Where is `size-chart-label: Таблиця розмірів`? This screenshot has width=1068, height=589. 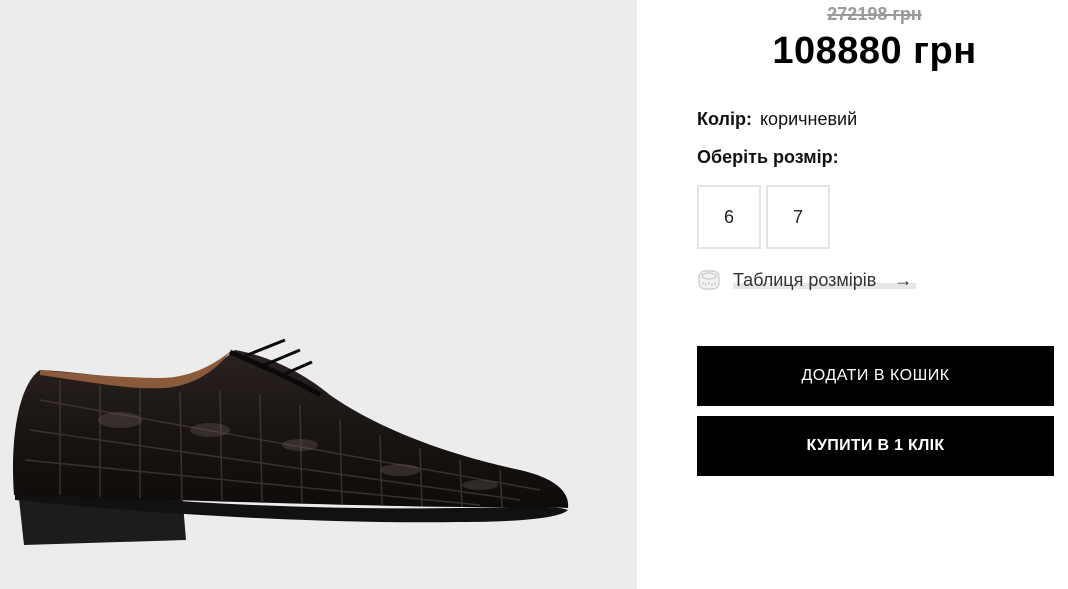
size-chart-label: Таблиця розмірів is located at coordinates (805, 279).